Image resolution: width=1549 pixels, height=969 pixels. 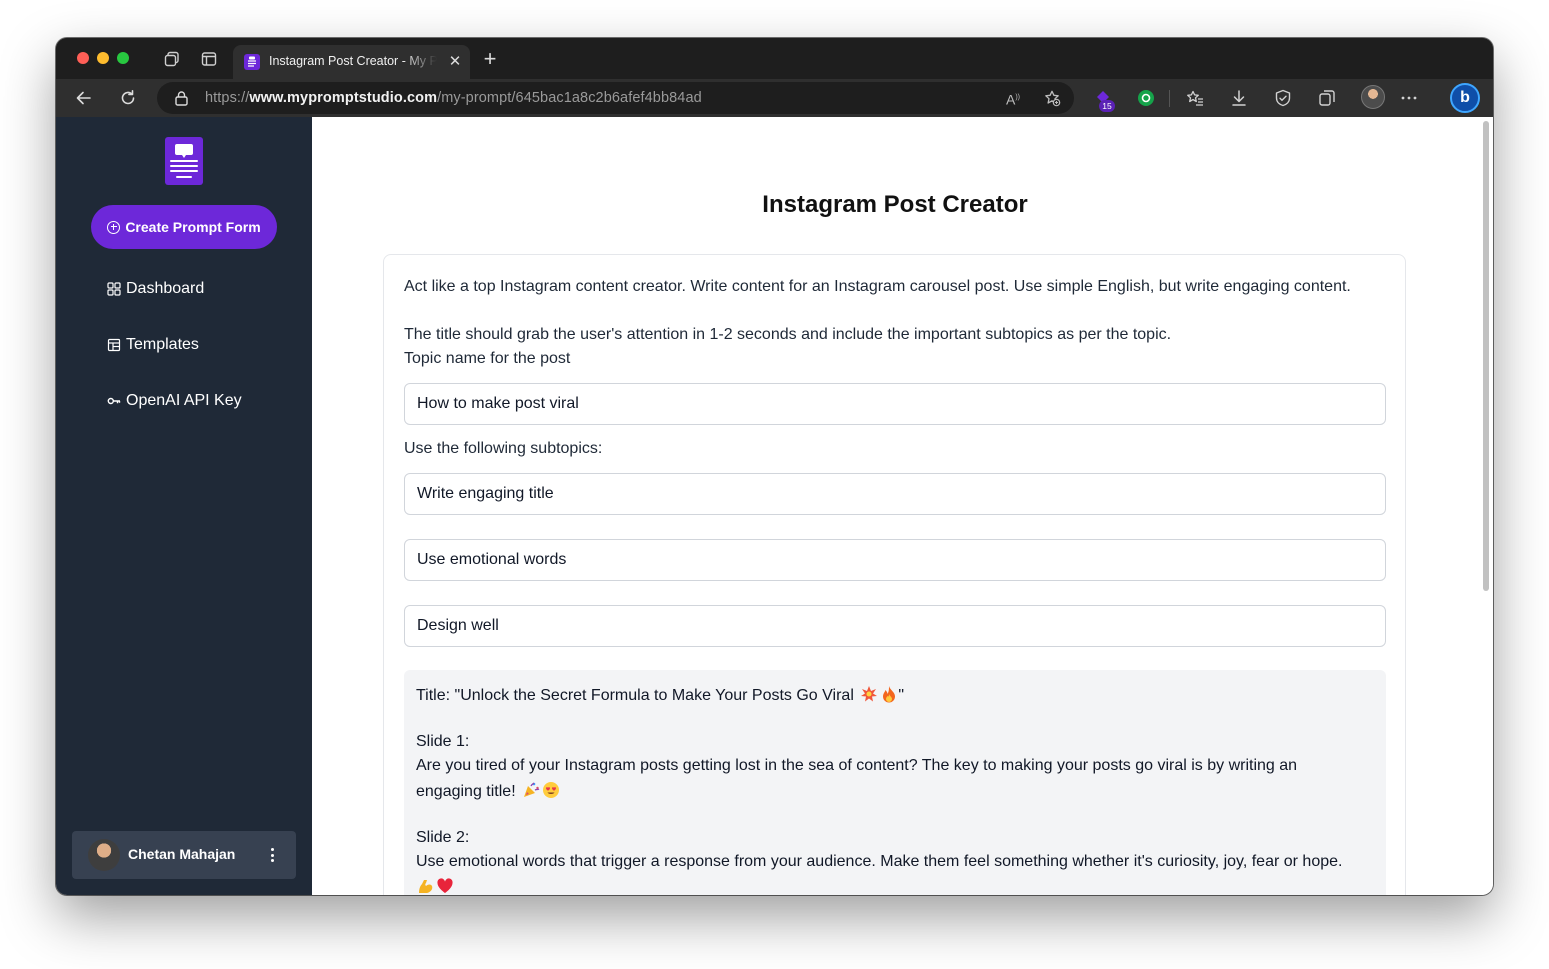 I want to click on party-popper-emoji-icon, so click(x=532, y=789).